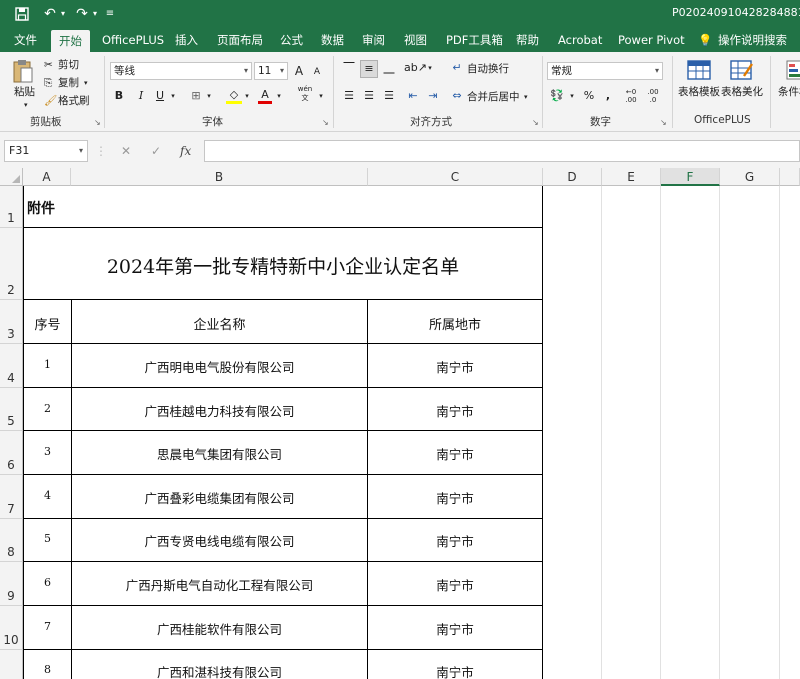 This screenshot has height=679, width=800. I want to click on save-icon, so click(22, 14).